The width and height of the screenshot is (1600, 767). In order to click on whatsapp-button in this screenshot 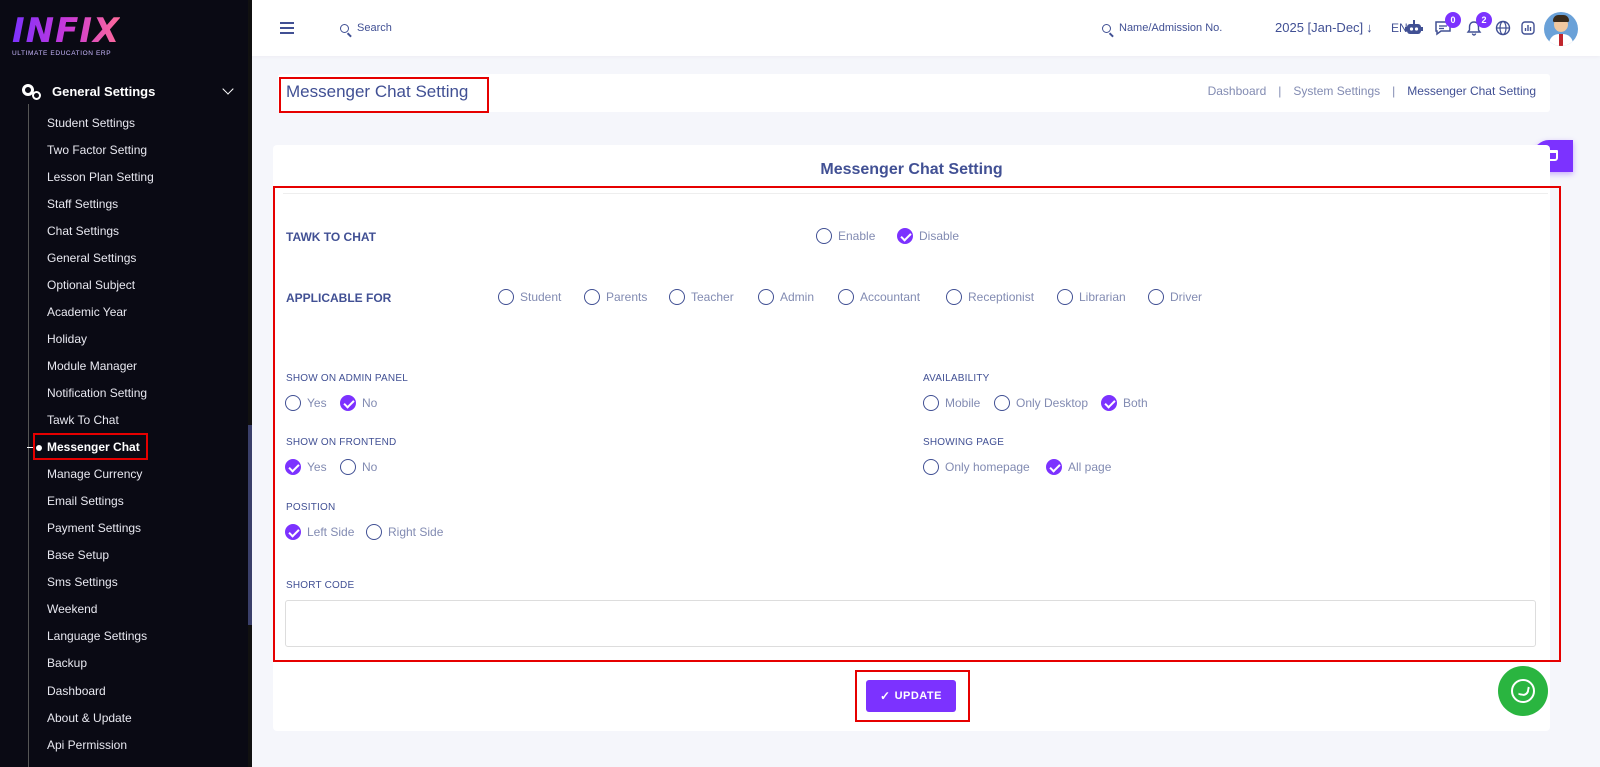, I will do `click(1523, 691)`.